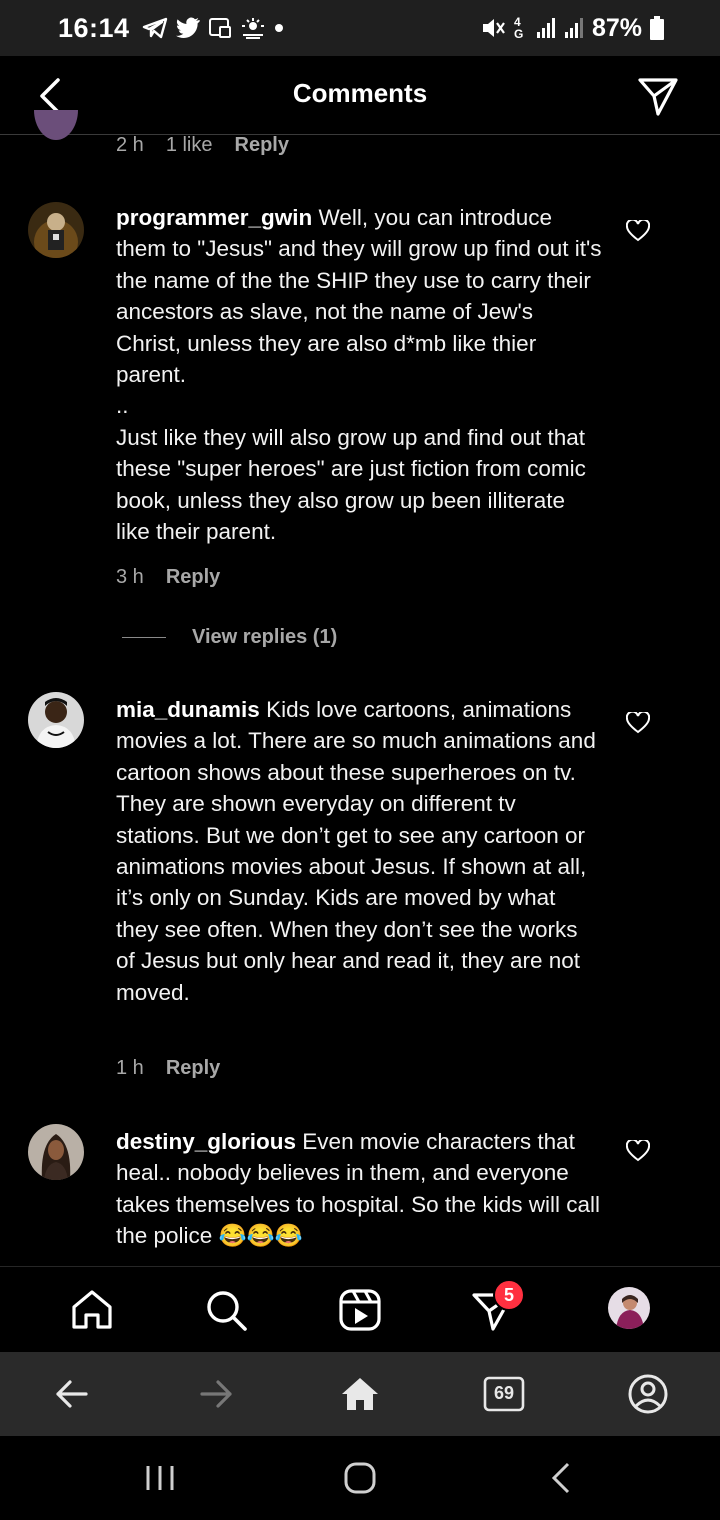 This screenshot has height=1520, width=720. Describe the element at coordinates (562, 1478) in the screenshot. I see `system-back-icon` at that location.